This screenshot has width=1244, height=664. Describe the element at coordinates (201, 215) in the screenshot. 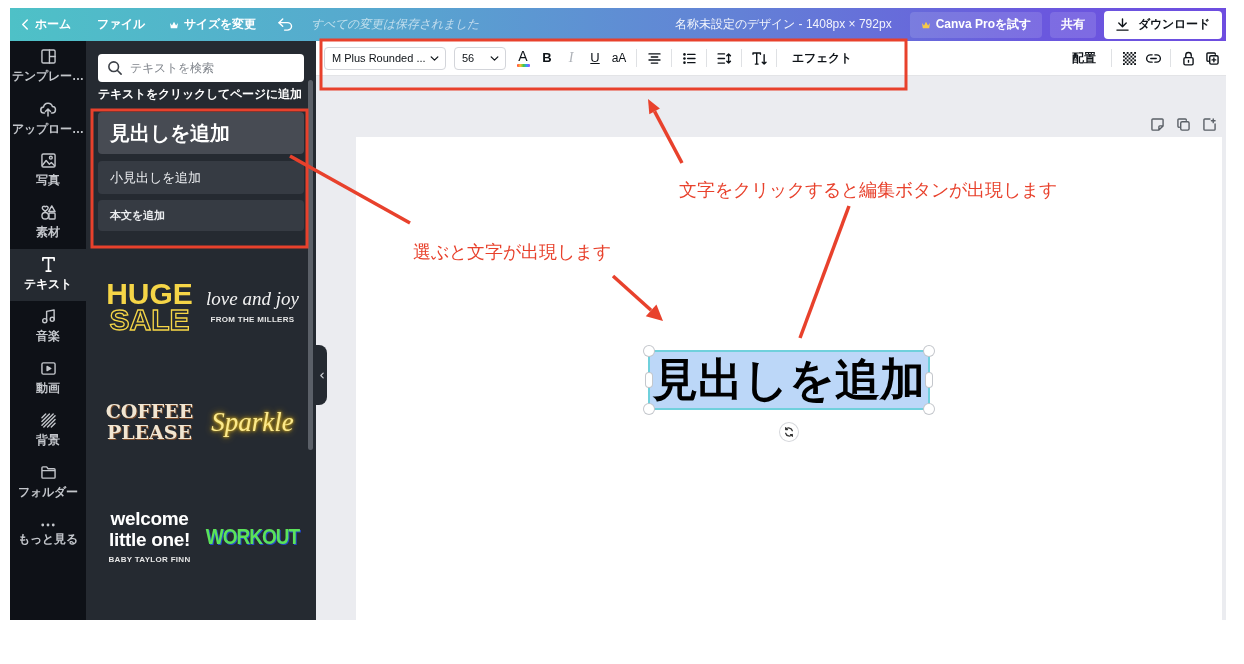

I see `add-body-text-button: 本文を追加` at that location.